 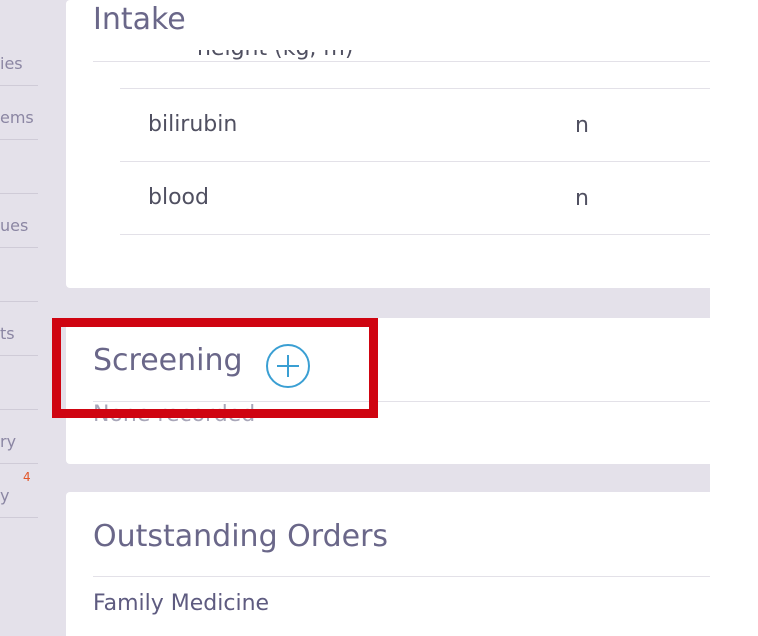 I want to click on sidebar-item: ues, so click(x=19, y=221).